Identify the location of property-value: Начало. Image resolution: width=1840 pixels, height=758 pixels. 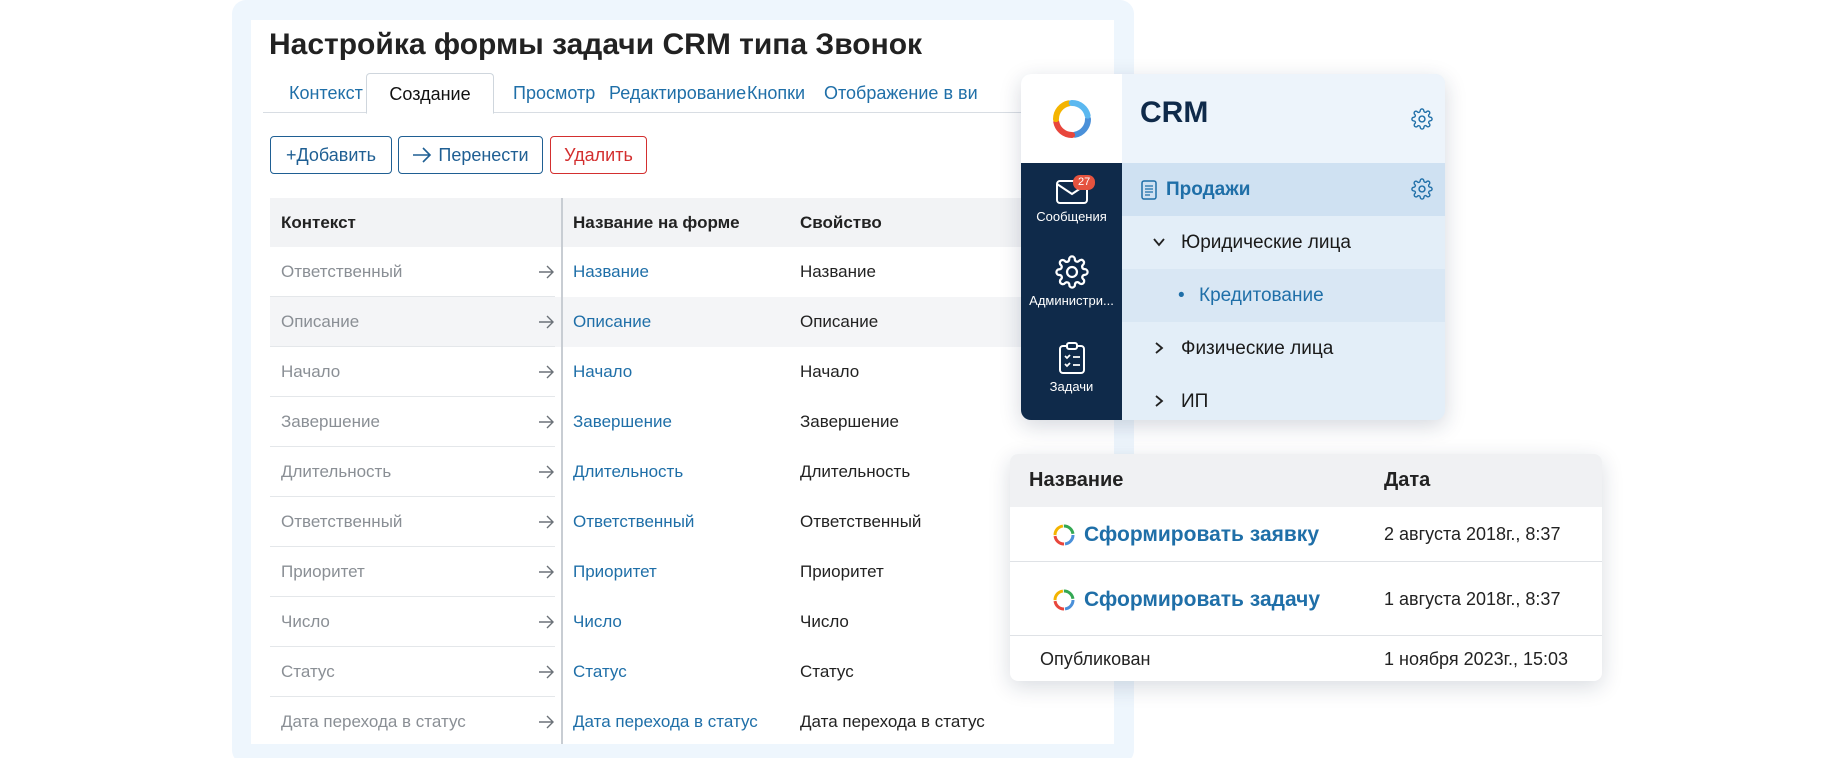
(830, 371).